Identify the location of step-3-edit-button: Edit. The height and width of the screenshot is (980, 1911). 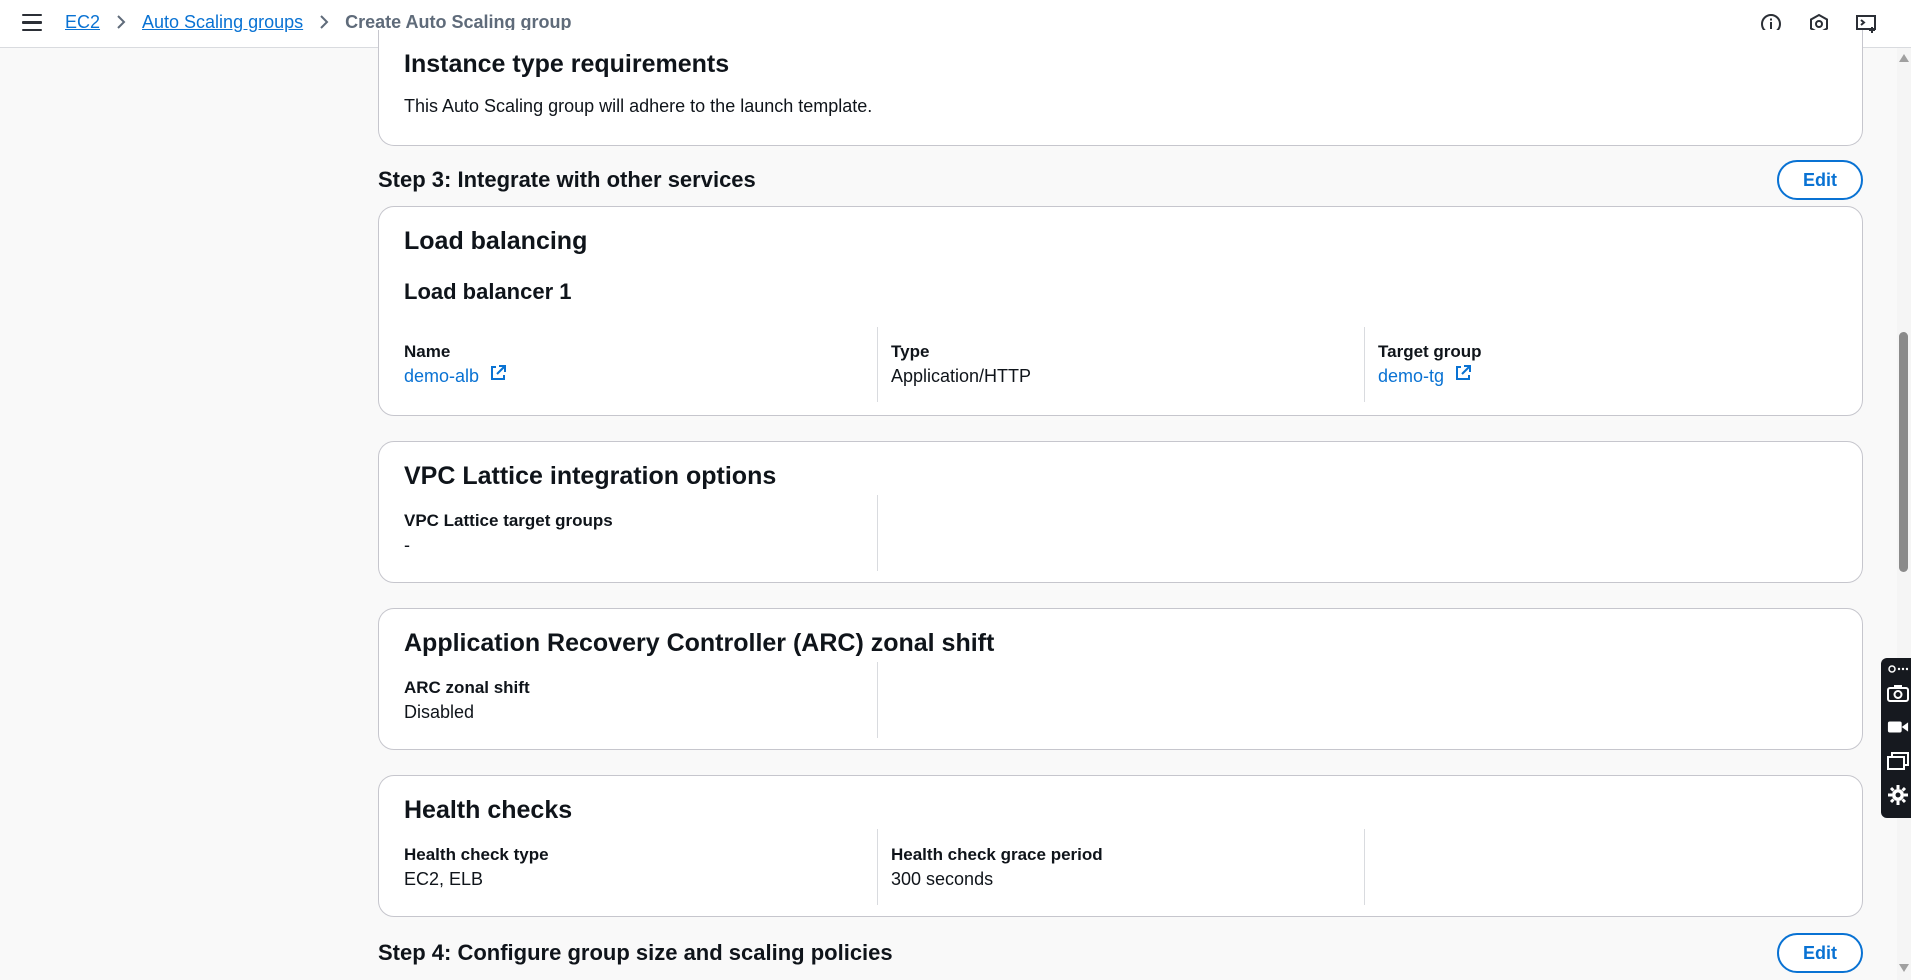
(1820, 180).